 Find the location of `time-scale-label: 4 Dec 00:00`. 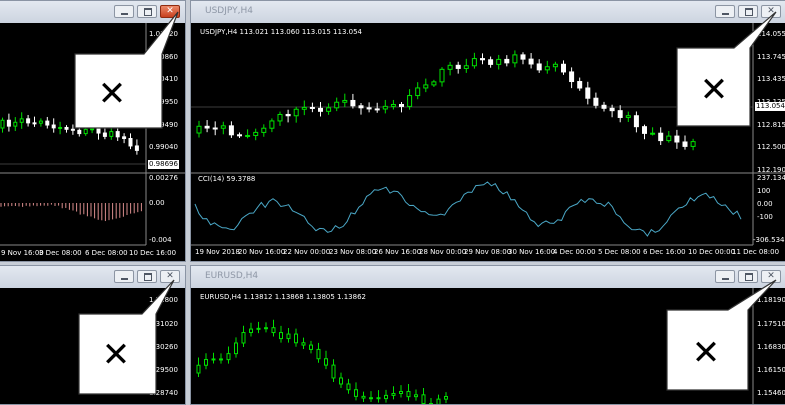

time-scale-label: 4 Dec 00:00 is located at coordinates (574, 252).